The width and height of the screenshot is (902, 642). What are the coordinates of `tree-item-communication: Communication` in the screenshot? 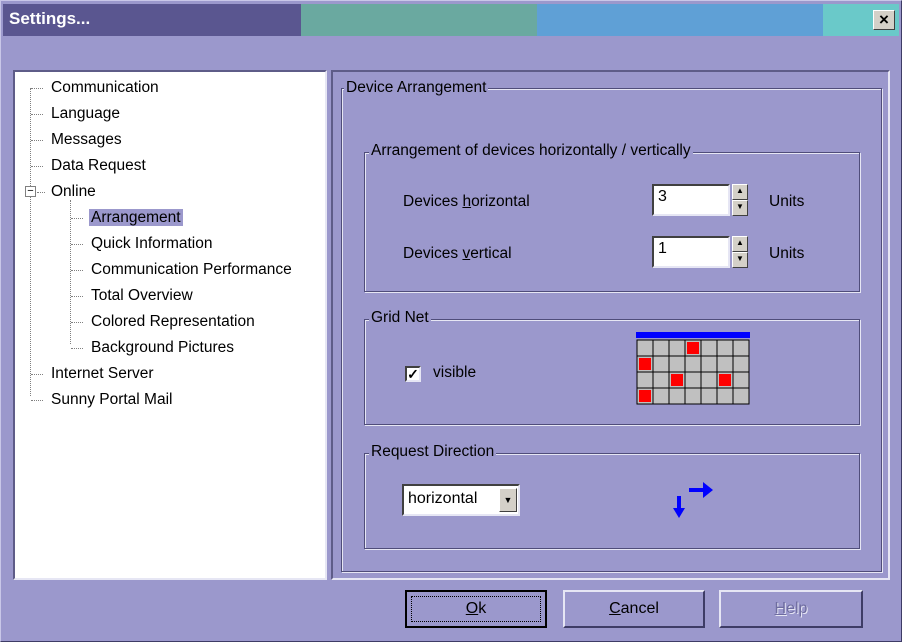 It's located at (105, 88).